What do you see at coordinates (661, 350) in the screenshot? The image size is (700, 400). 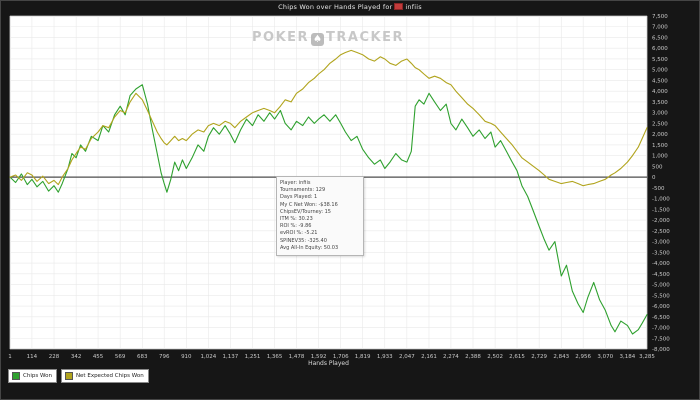 I see `y-tick-label: -8,000` at bounding box center [661, 350].